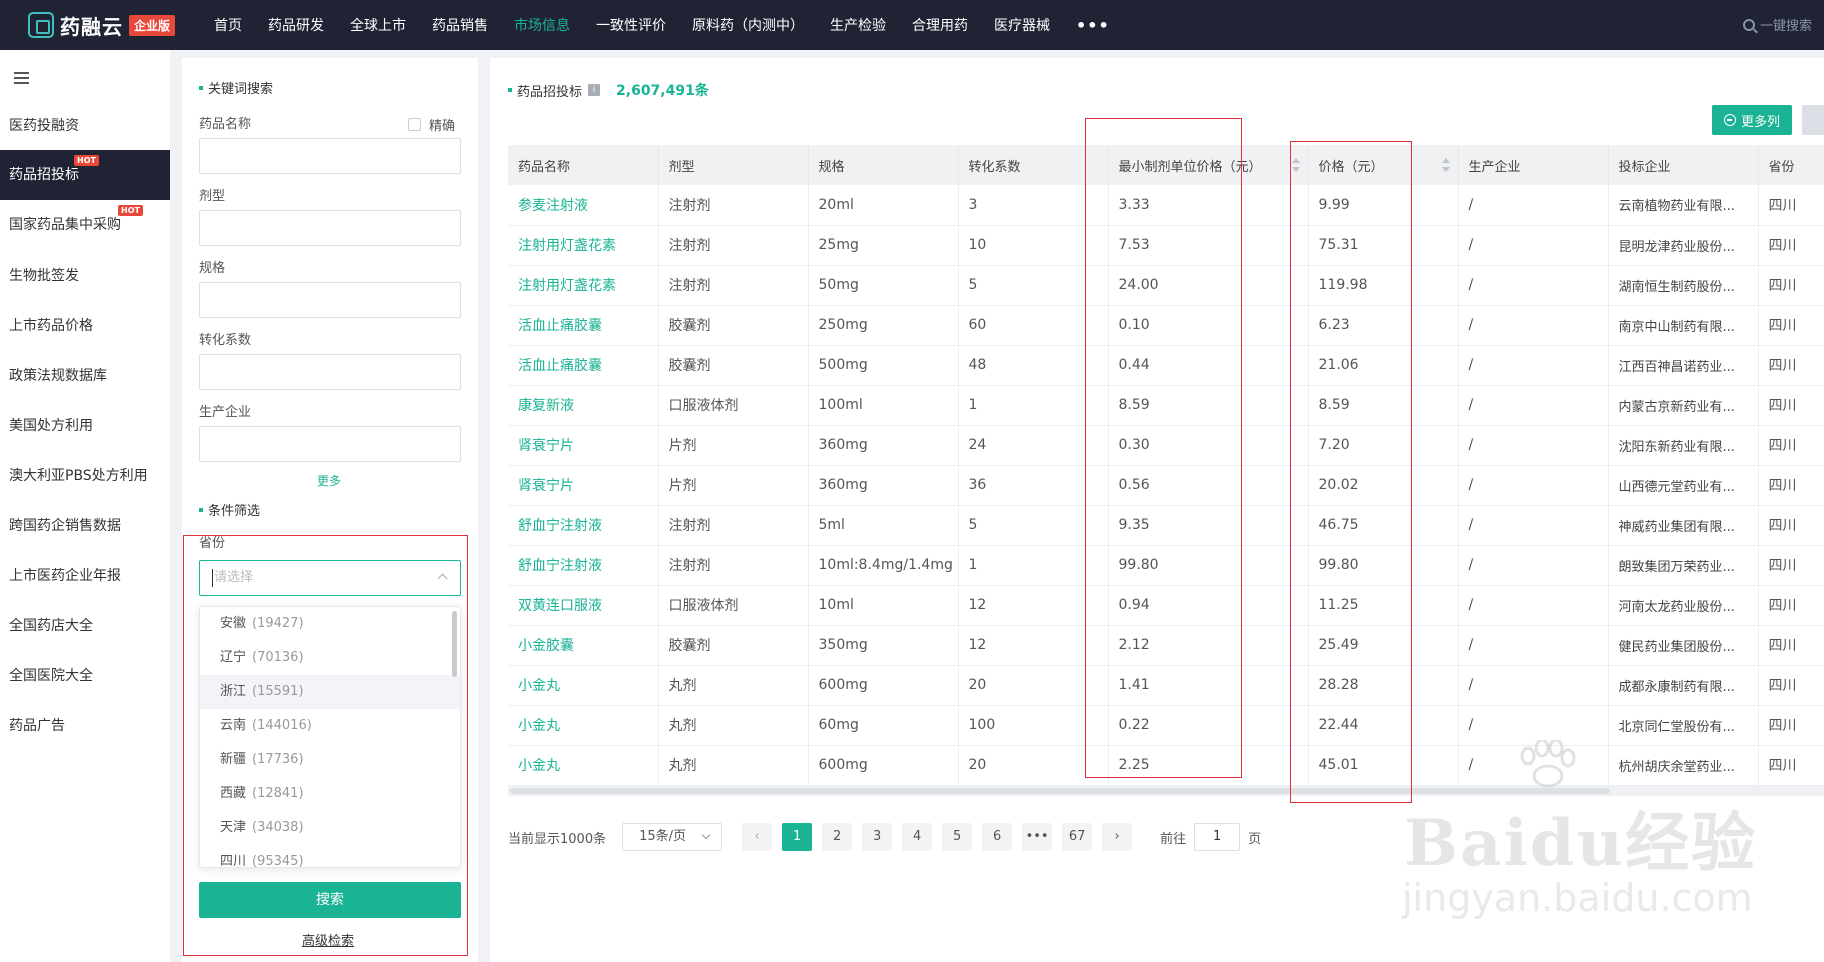 The width and height of the screenshot is (1824, 962). What do you see at coordinates (583, 605) in the screenshot?
I see `cell-drug-name: 双黄连口服液` at bounding box center [583, 605].